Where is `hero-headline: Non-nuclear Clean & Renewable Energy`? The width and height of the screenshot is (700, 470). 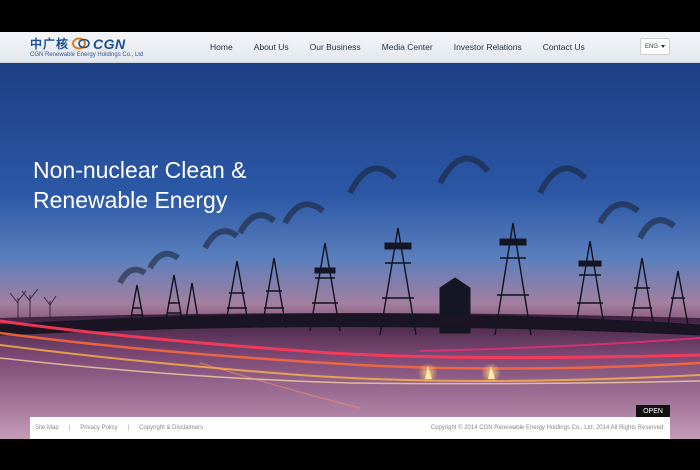
hero-headline: Non-nuclear Clean & Renewable Energy is located at coordinates (140, 185).